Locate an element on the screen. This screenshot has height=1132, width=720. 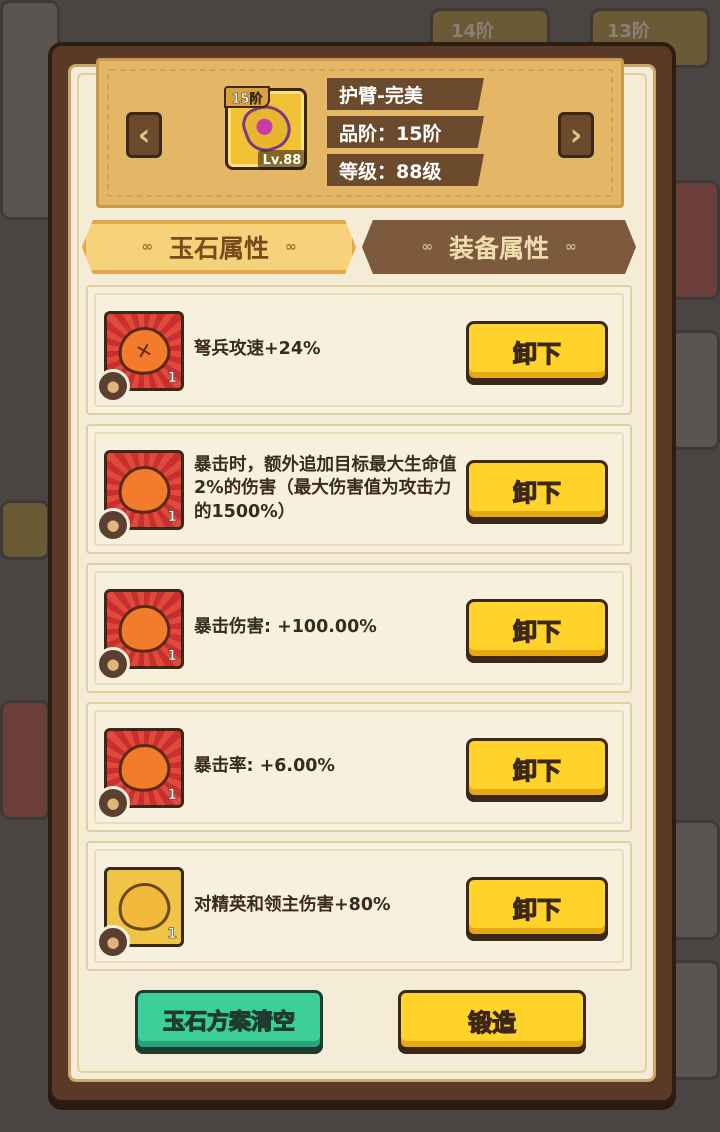
chevron-left-icon: ‹ is located at coordinates (144, 135).